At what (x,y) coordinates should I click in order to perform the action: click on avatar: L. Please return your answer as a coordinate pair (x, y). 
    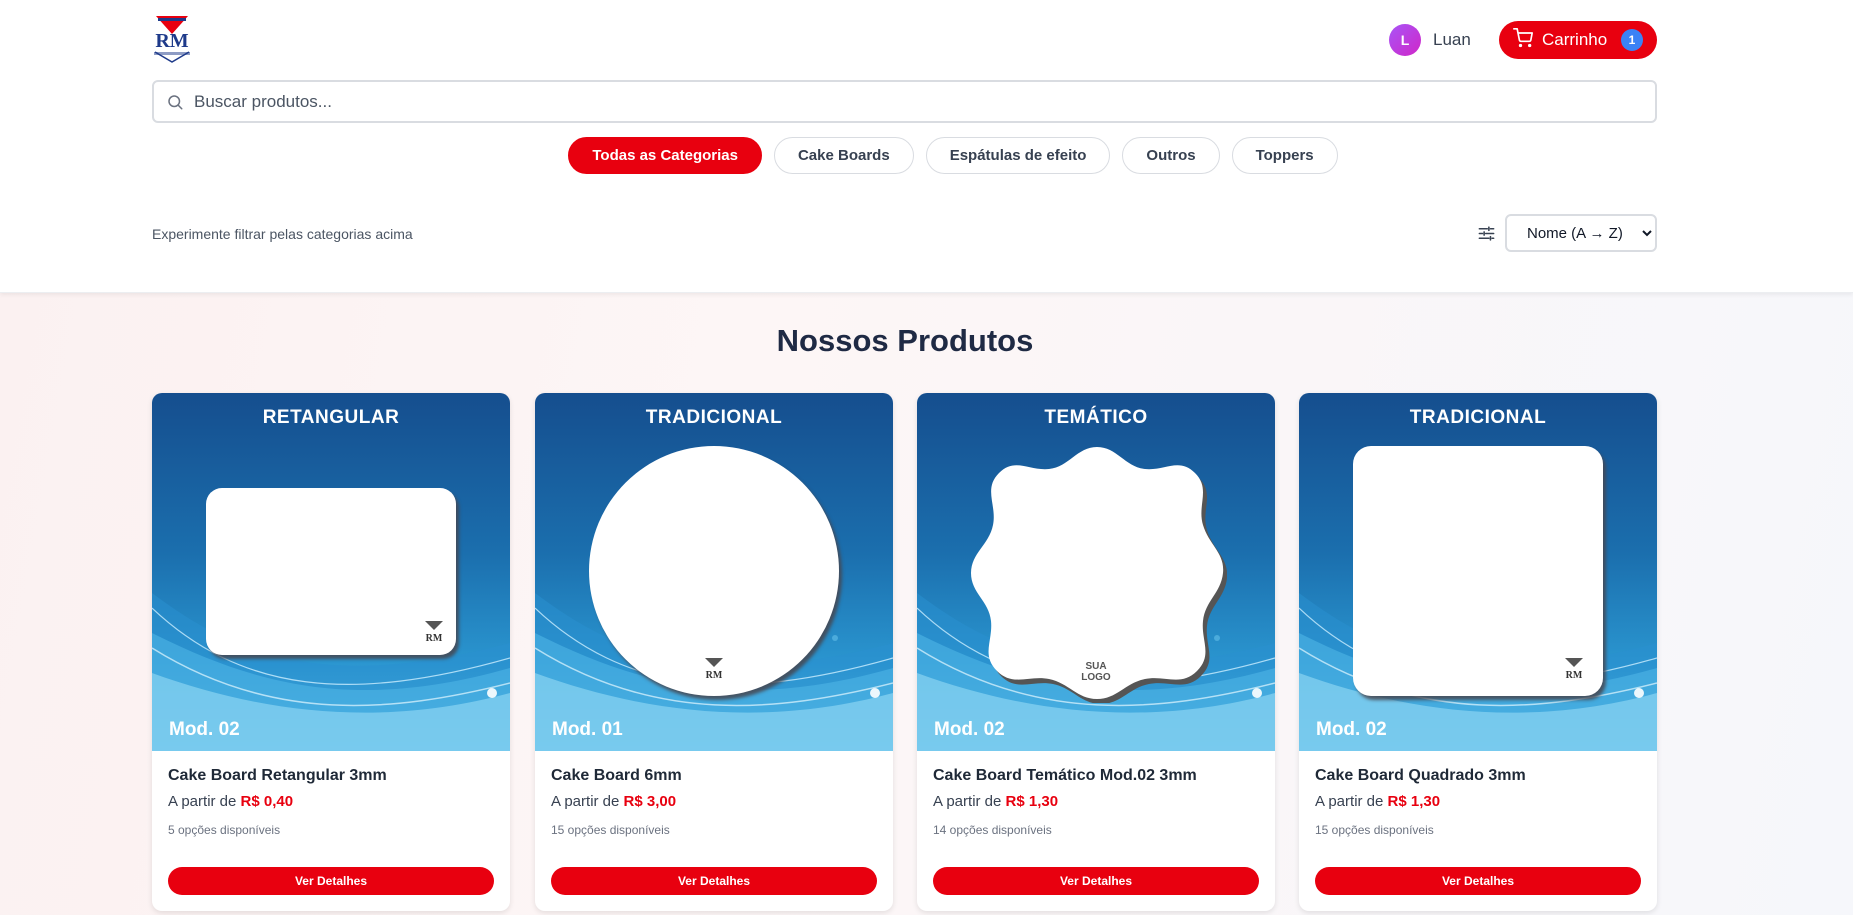
    Looking at the image, I should click on (1405, 40).